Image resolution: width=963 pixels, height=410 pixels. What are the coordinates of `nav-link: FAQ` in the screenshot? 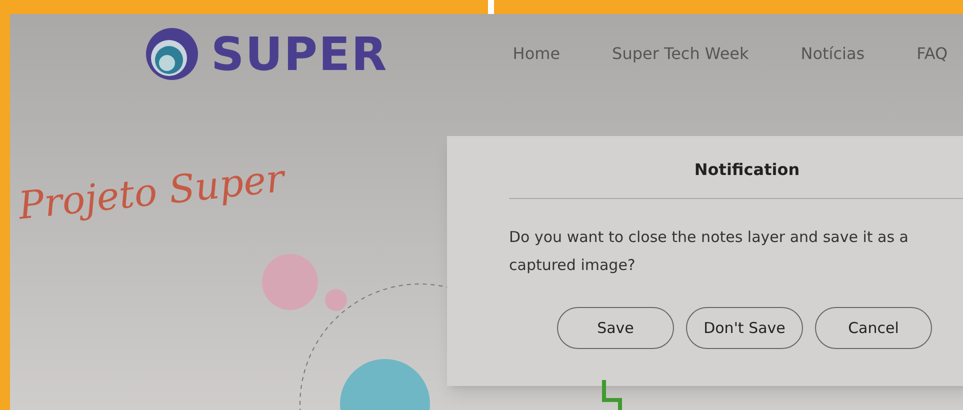 It's located at (932, 54).